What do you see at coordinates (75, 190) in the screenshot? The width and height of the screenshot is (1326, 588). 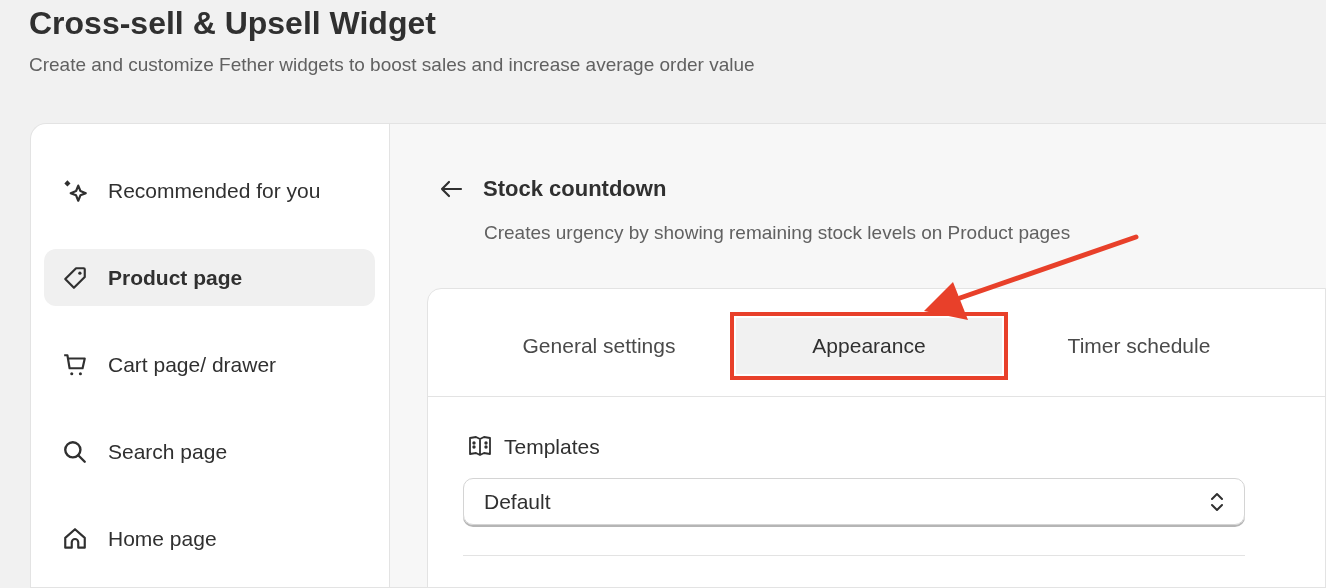 I see `sparkle-icon` at bounding box center [75, 190].